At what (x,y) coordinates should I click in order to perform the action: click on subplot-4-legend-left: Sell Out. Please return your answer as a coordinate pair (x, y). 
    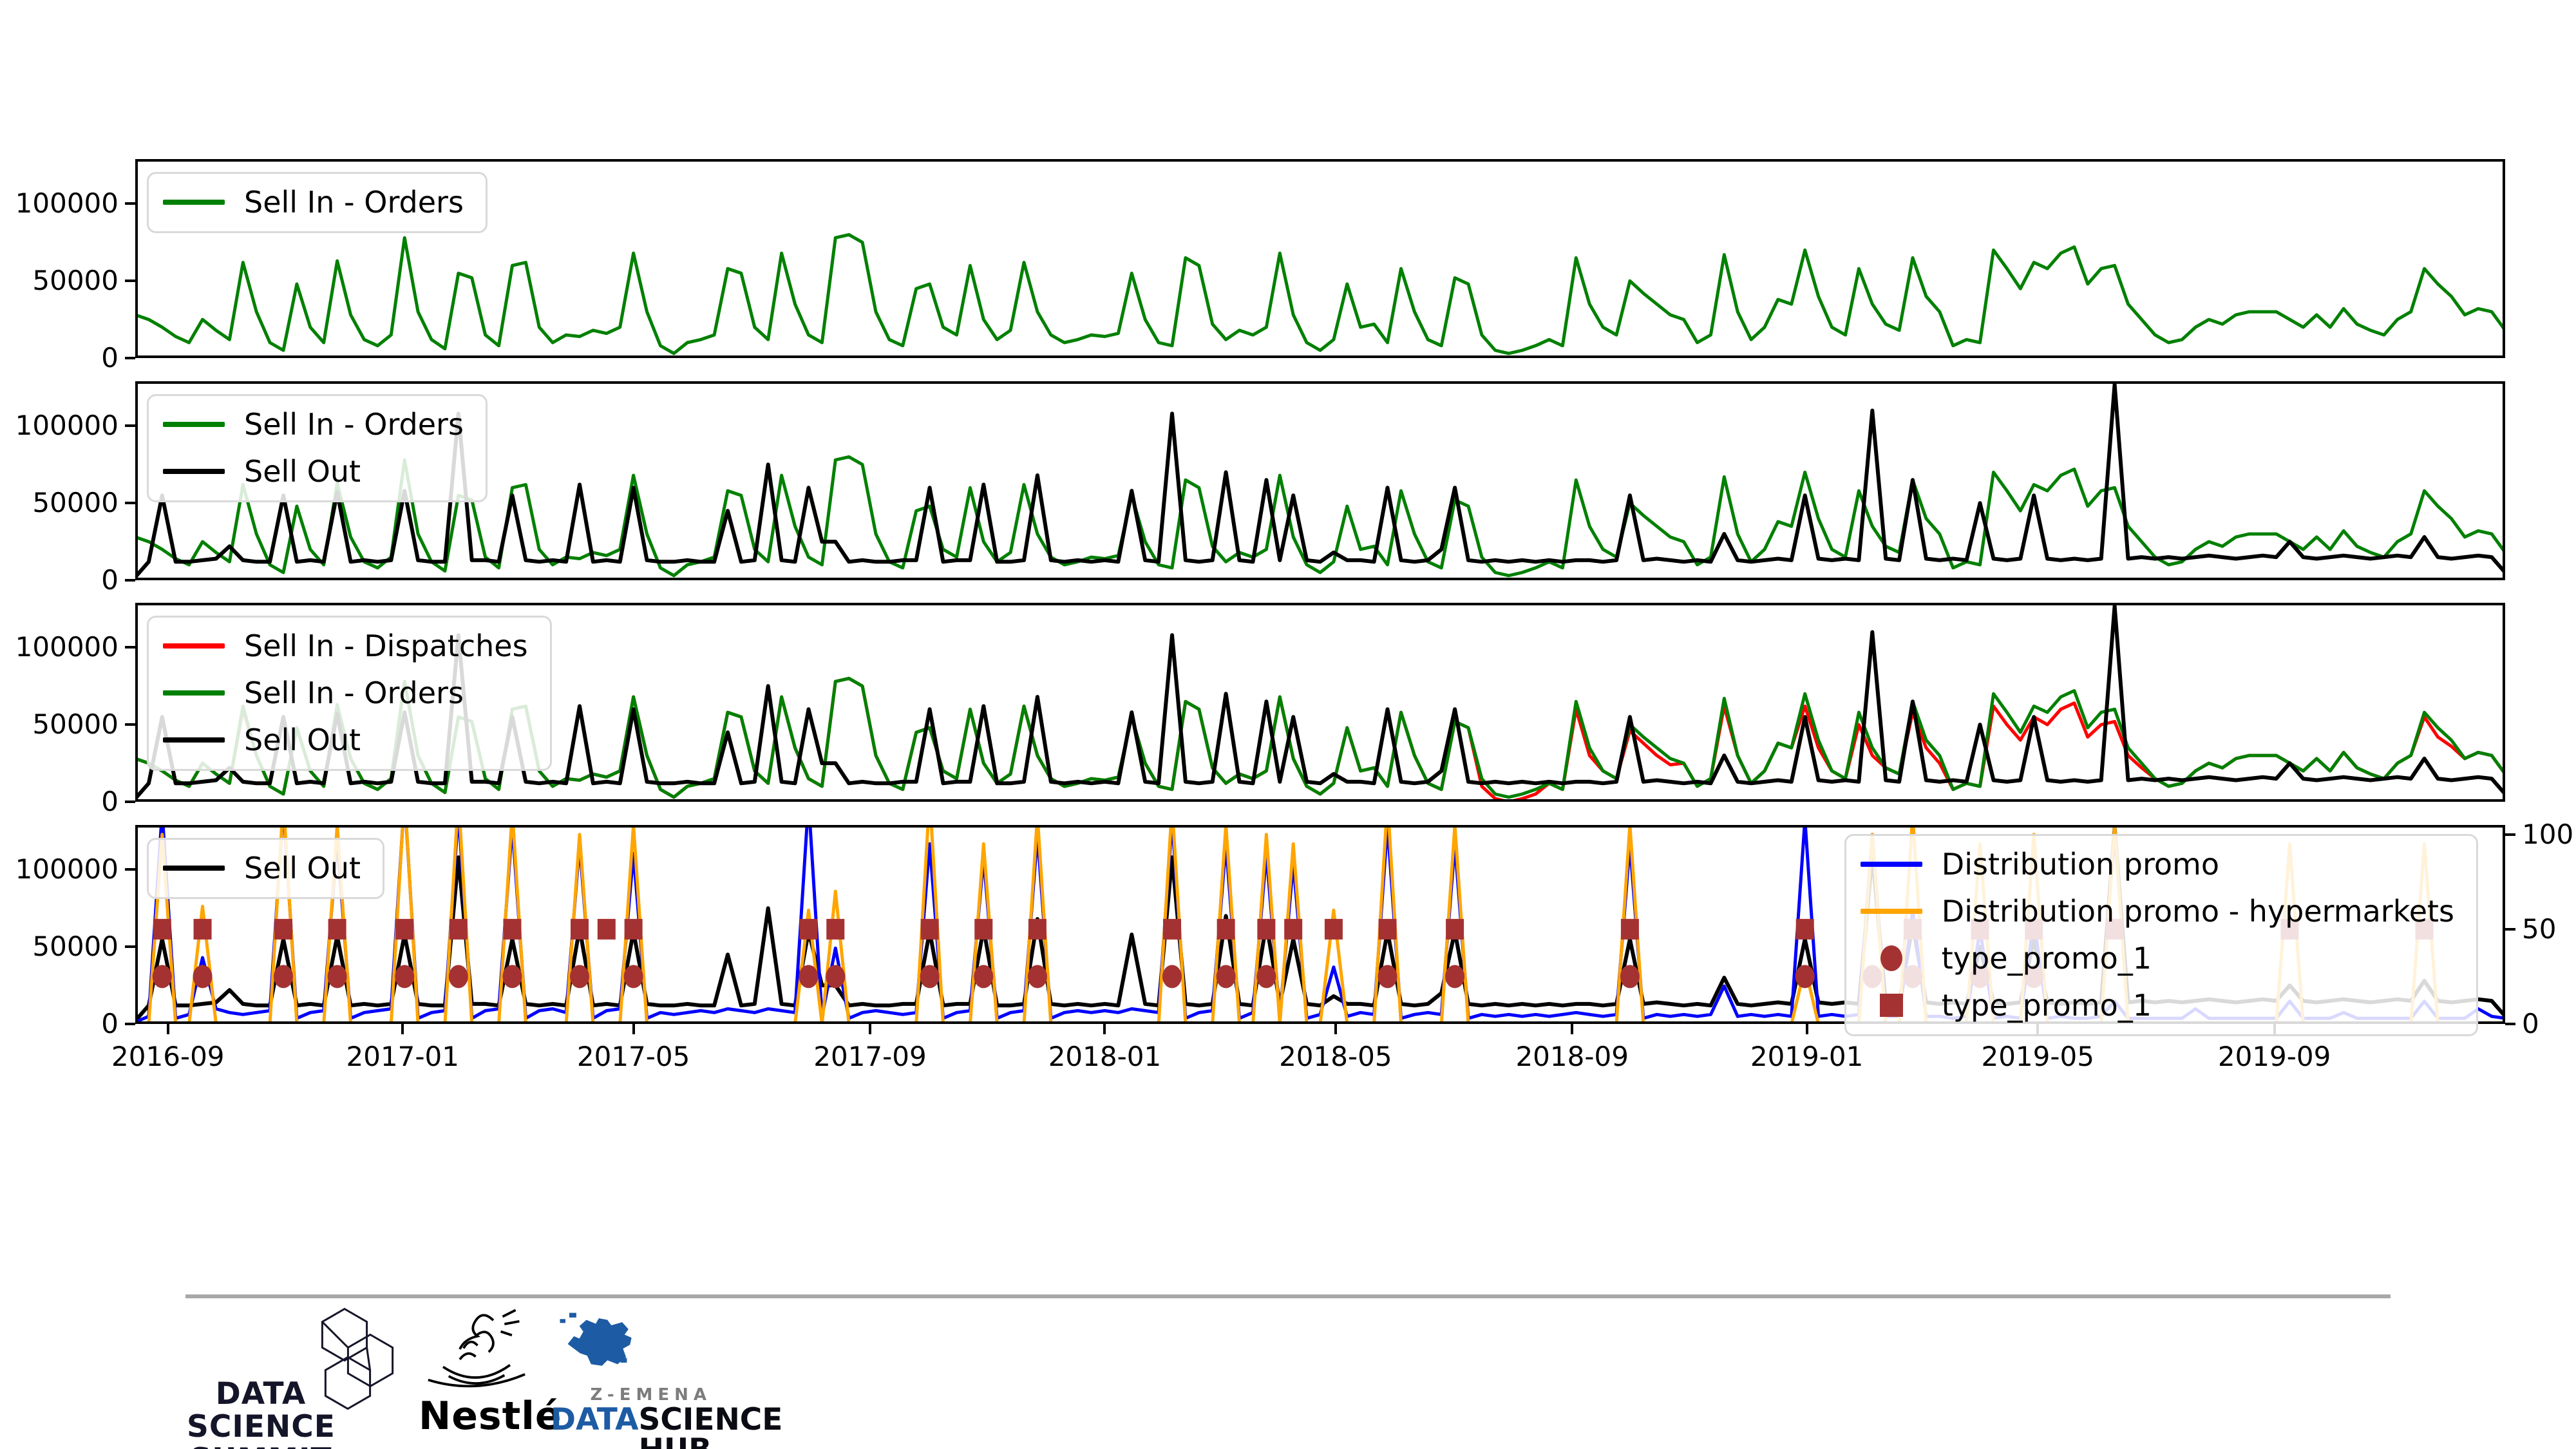
    Looking at the image, I should click on (266, 869).